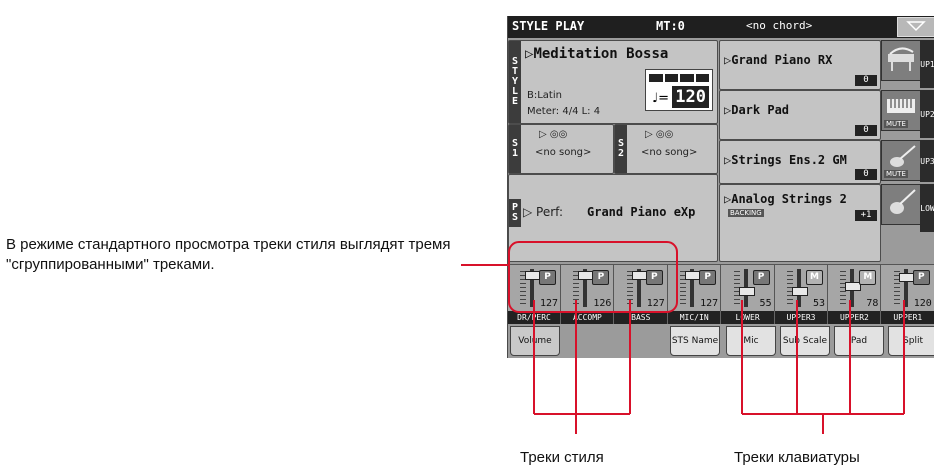  Describe the element at coordinates (582, 367) in the screenshot. I see `style-tracks-bracket` at that location.